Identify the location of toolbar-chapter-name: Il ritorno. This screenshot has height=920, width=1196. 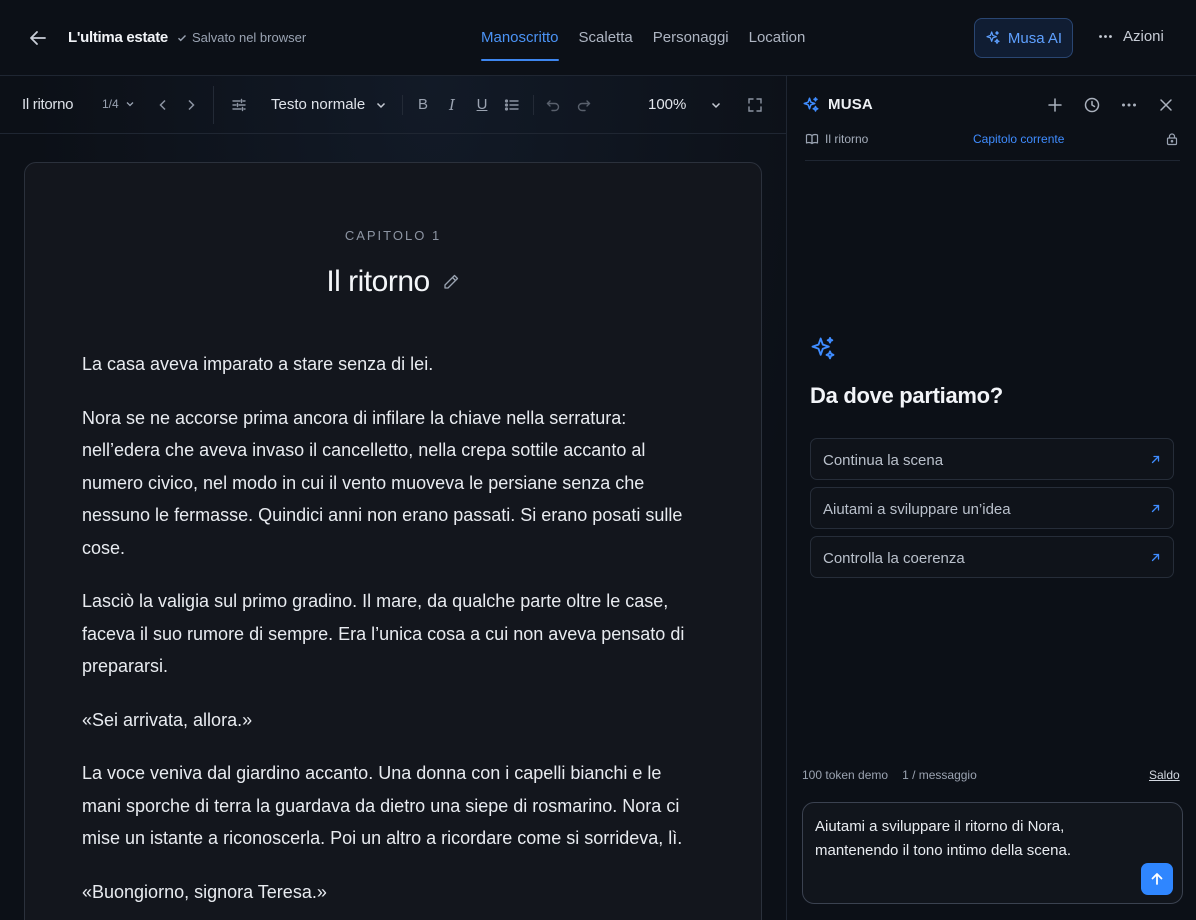
(48, 104).